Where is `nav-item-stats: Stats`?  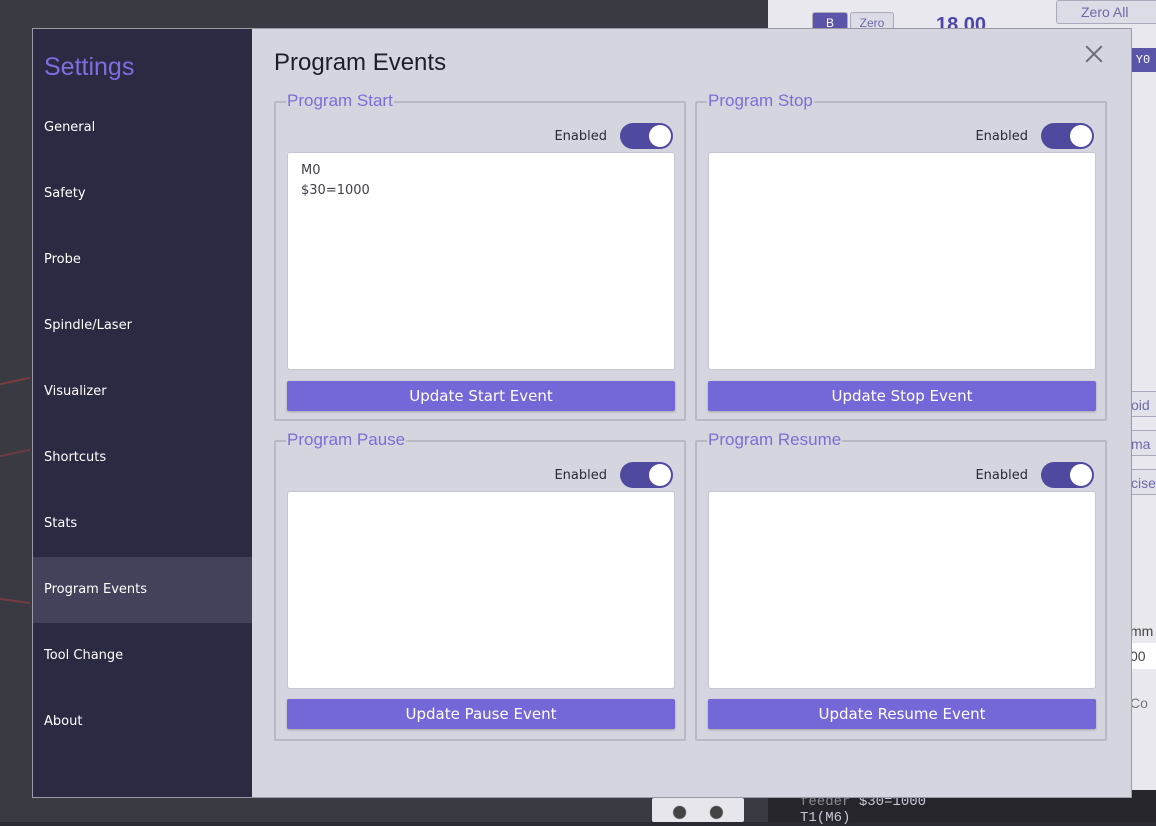
nav-item-stats: Stats is located at coordinates (142, 524).